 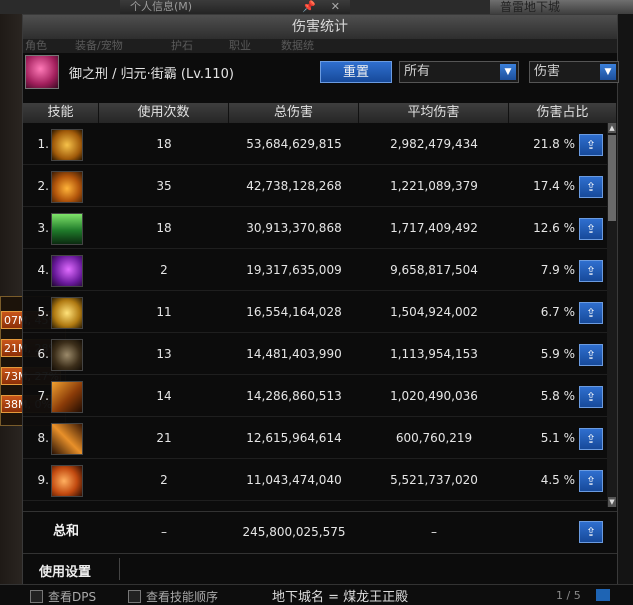 What do you see at coordinates (612, 178) in the screenshot?
I see `scroll-thumb` at bounding box center [612, 178].